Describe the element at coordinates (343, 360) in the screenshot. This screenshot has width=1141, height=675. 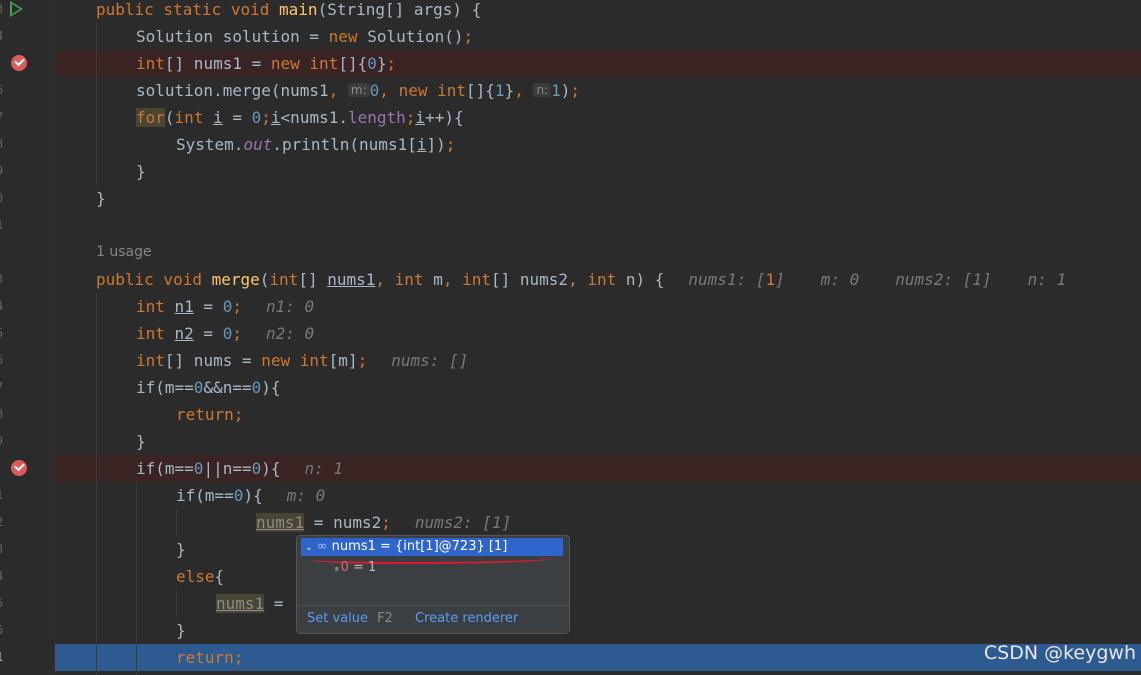
I see `code-text: [m]` at that location.